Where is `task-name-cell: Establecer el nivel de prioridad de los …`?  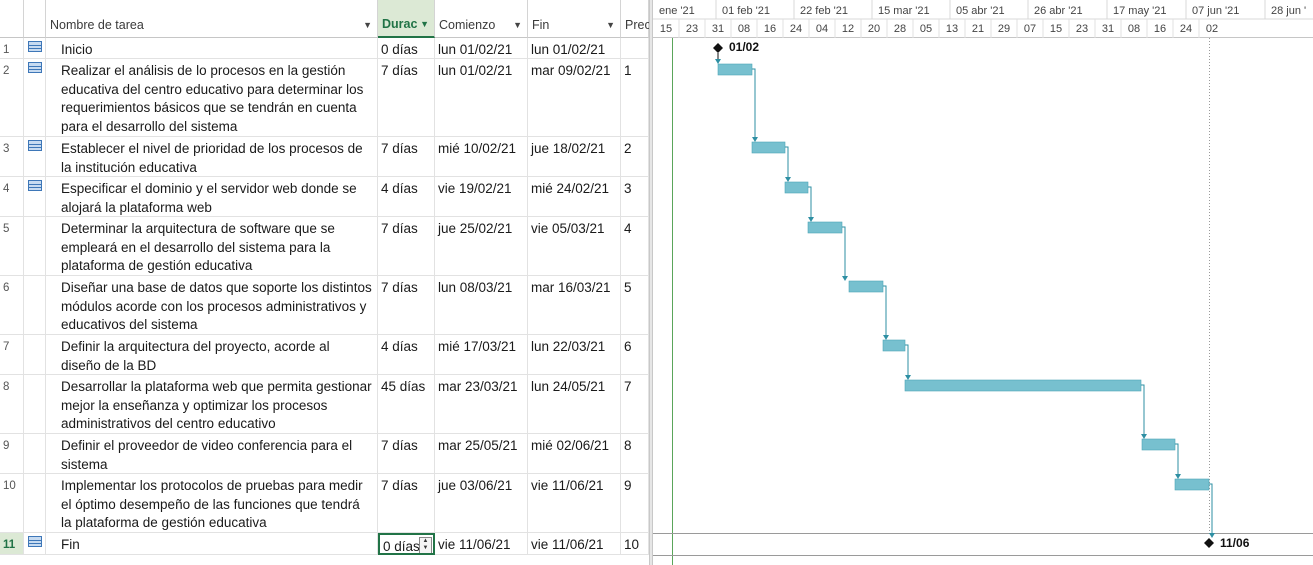
task-name-cell: Establecer el nivel de prioridad de los … is located at coordinates (212, 157).